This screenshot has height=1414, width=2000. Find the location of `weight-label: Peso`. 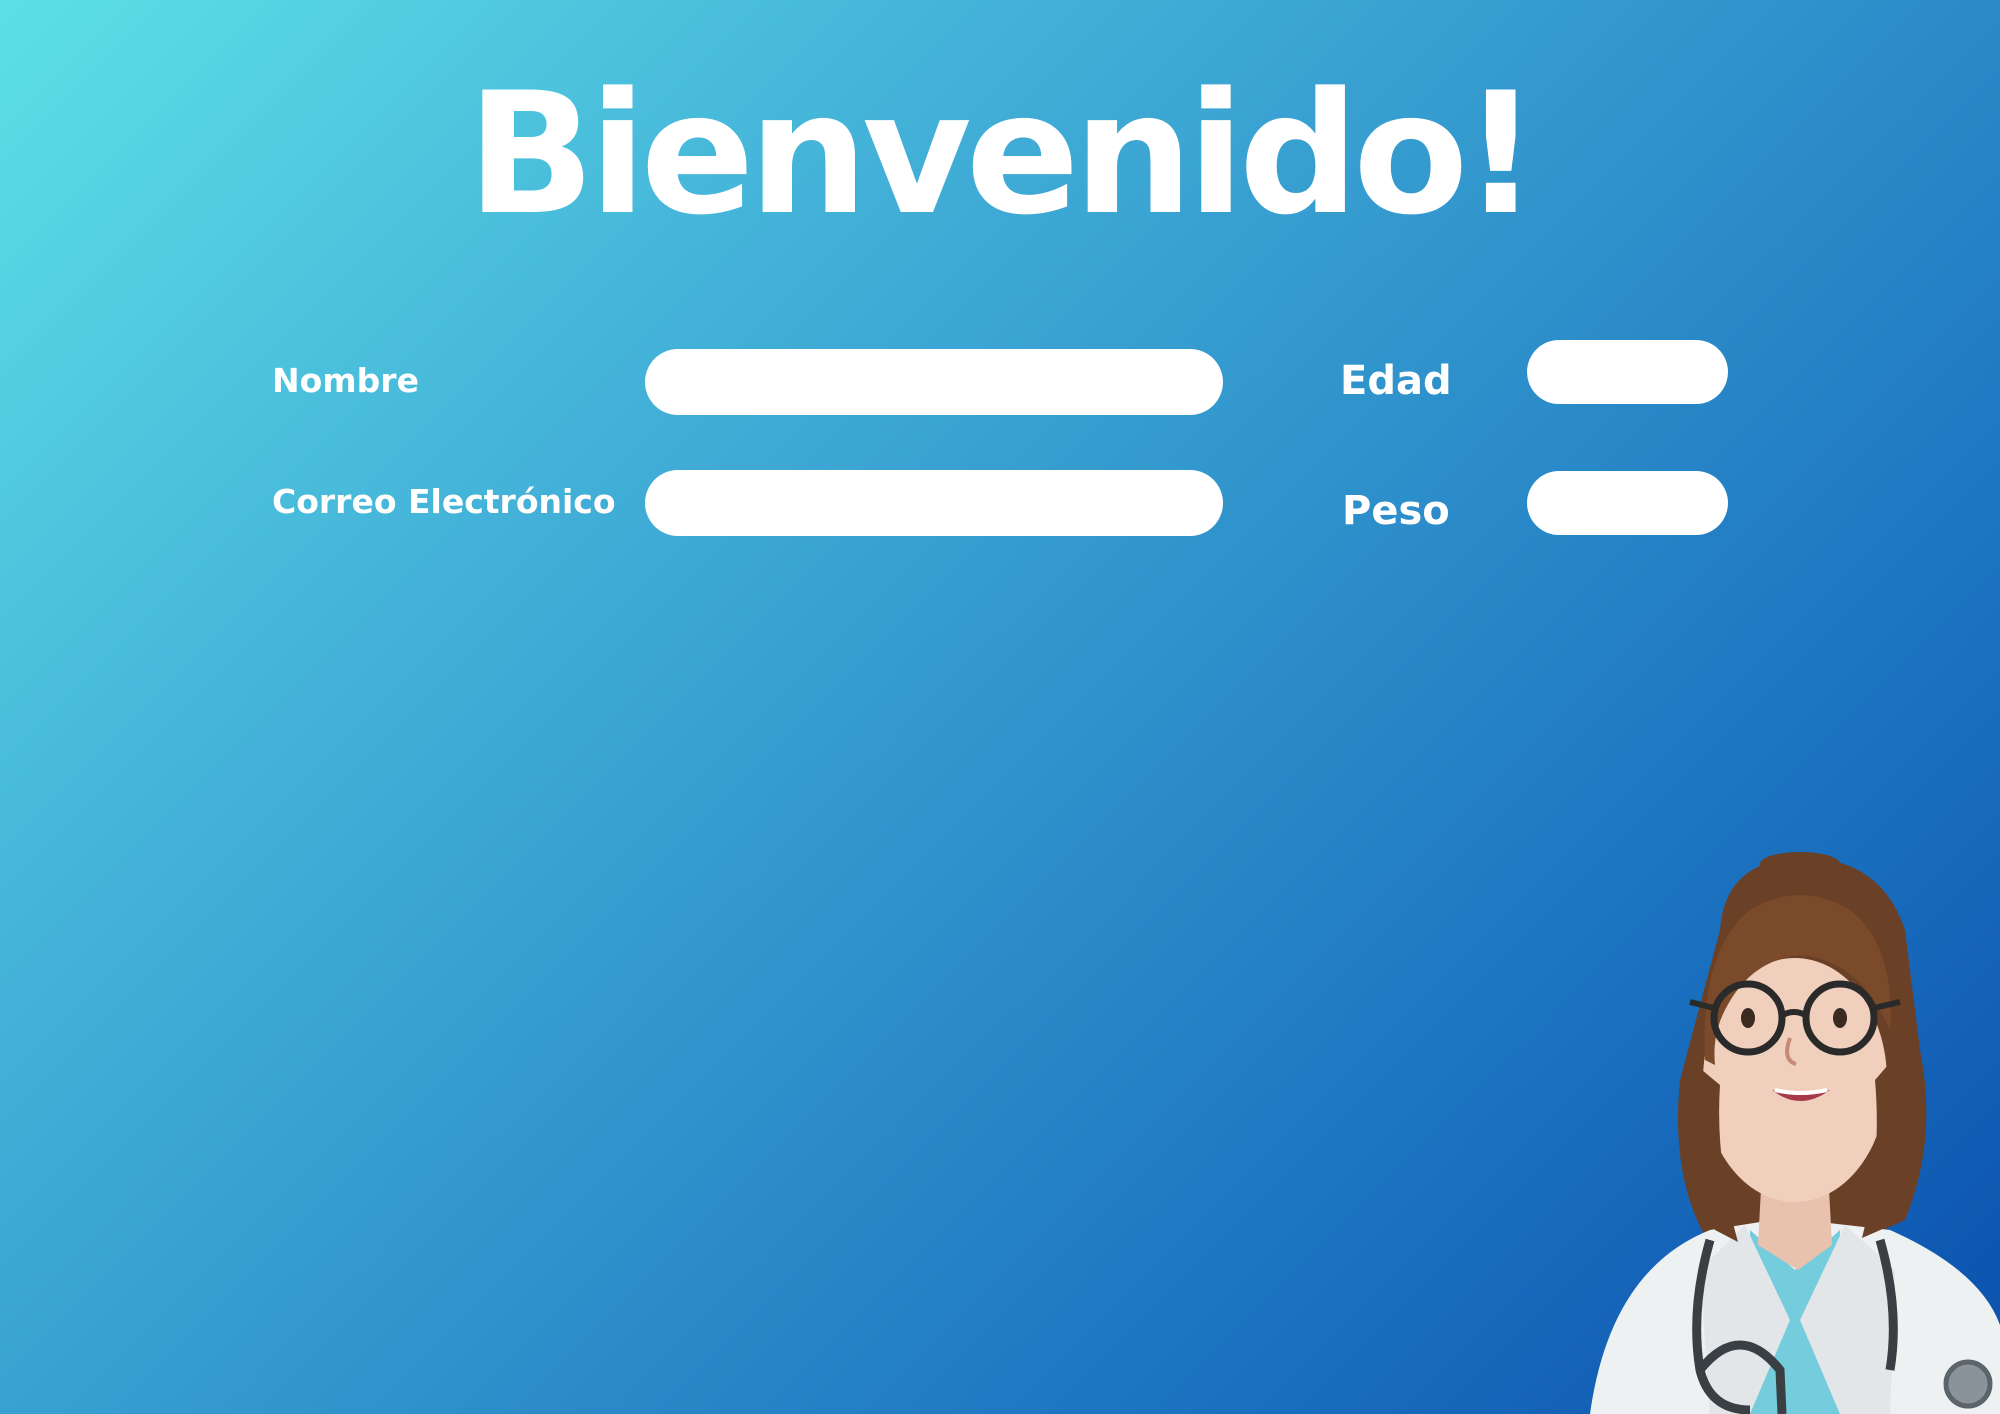

weight-label: Peso is located at coordinates (1396, 511).